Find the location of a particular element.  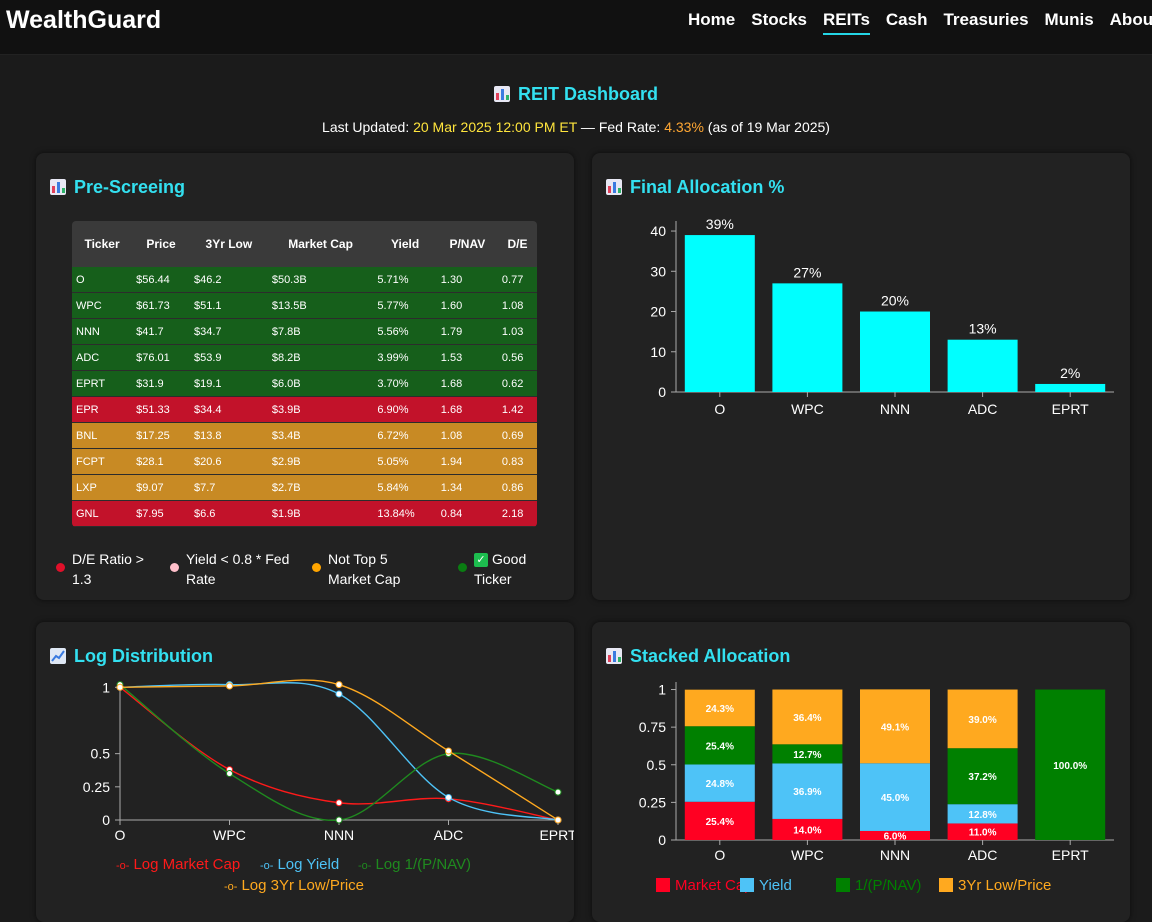

data-label: 39.0% is located at coordinates (982, 720).